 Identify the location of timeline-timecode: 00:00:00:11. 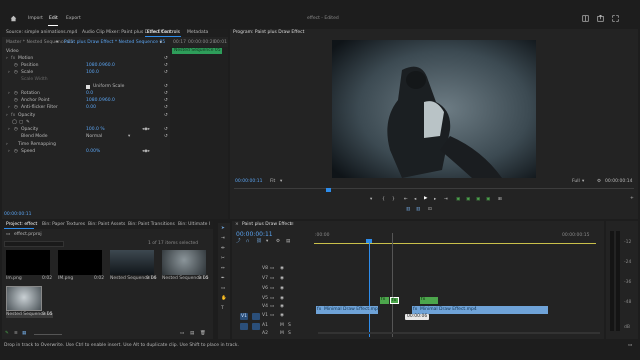
(254, 235).